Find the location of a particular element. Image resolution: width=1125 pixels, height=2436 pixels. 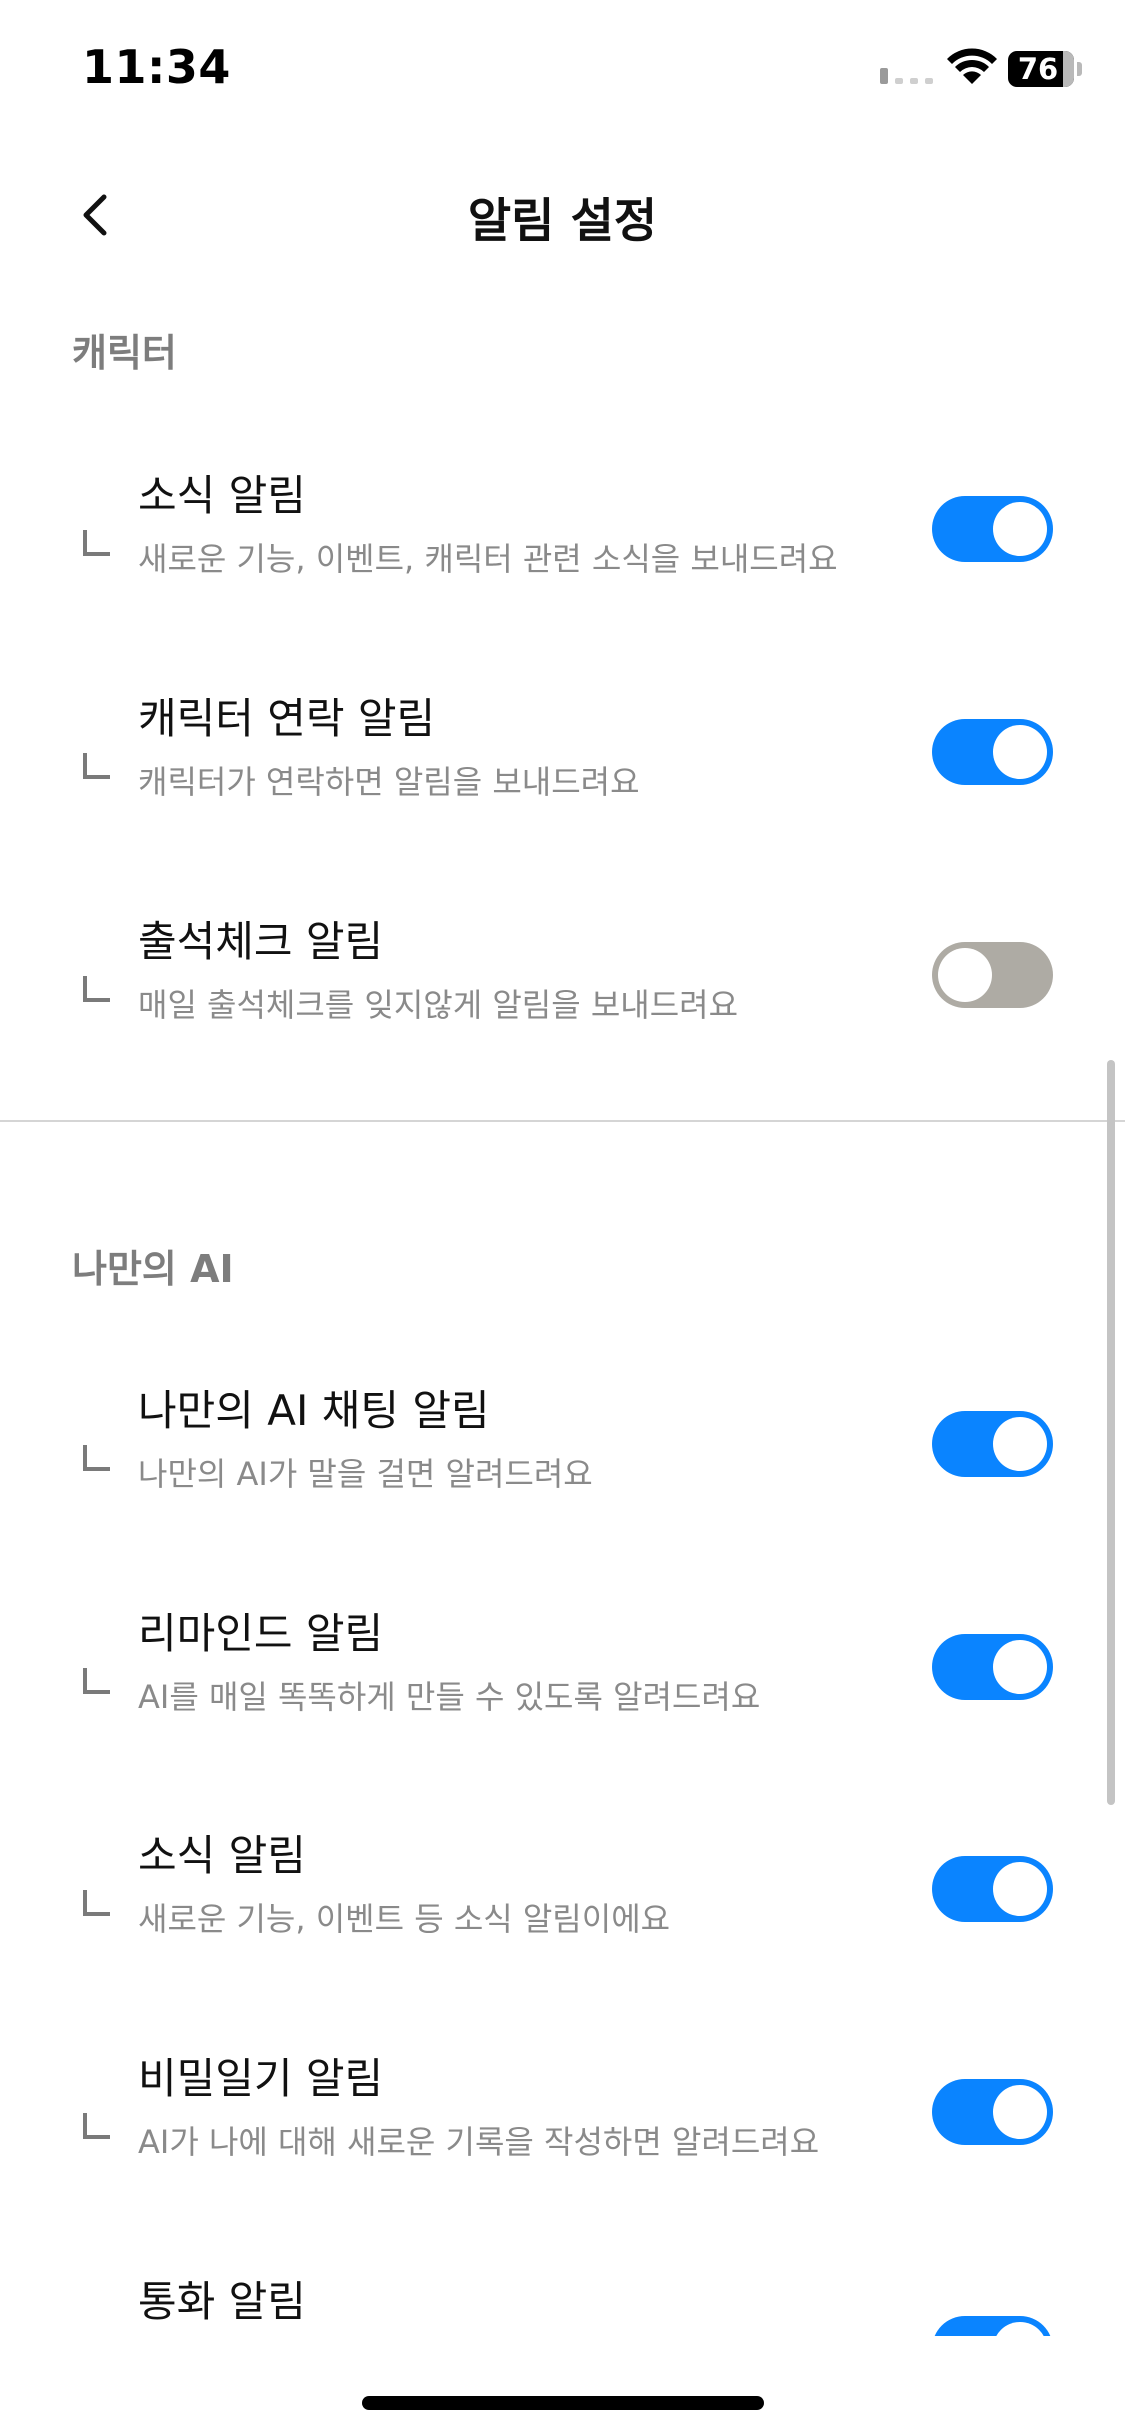

setting-description: AI를 매일 똑똑하게 만들 수 있도록 알려드려요 is located at coordinates (449, 1697).